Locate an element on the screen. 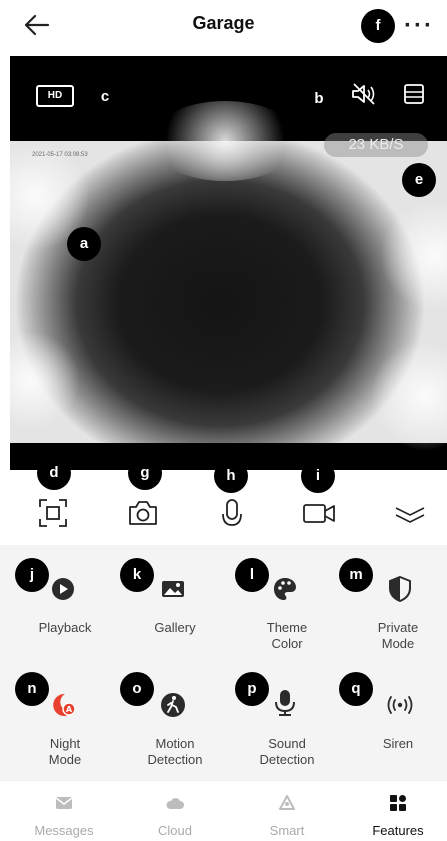  screen-layout-icon is located at coordinates (414, 94).